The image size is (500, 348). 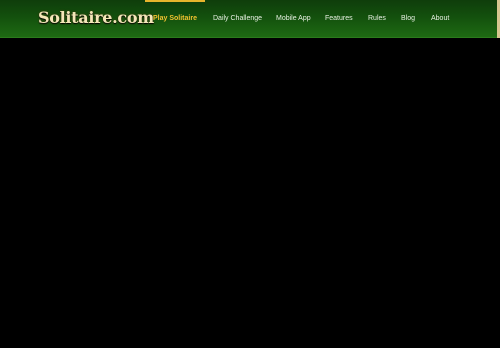 What do you see at coordinates (96, 18) in the screenshot?
I see `site-logo: Solitaire.com` at bounding box center [96, 18].